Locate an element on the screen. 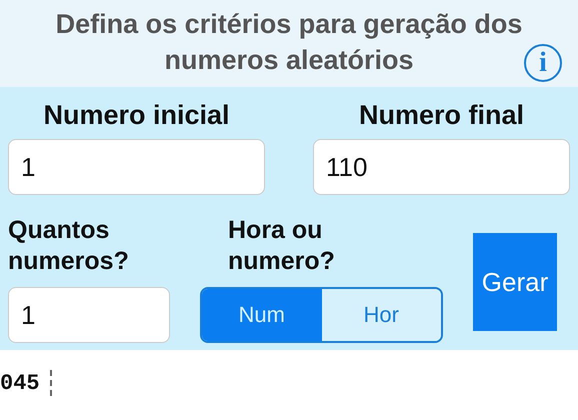 The height and width of the screenshot is (420, 578). text-cursor is located at coordinates (51, 383).